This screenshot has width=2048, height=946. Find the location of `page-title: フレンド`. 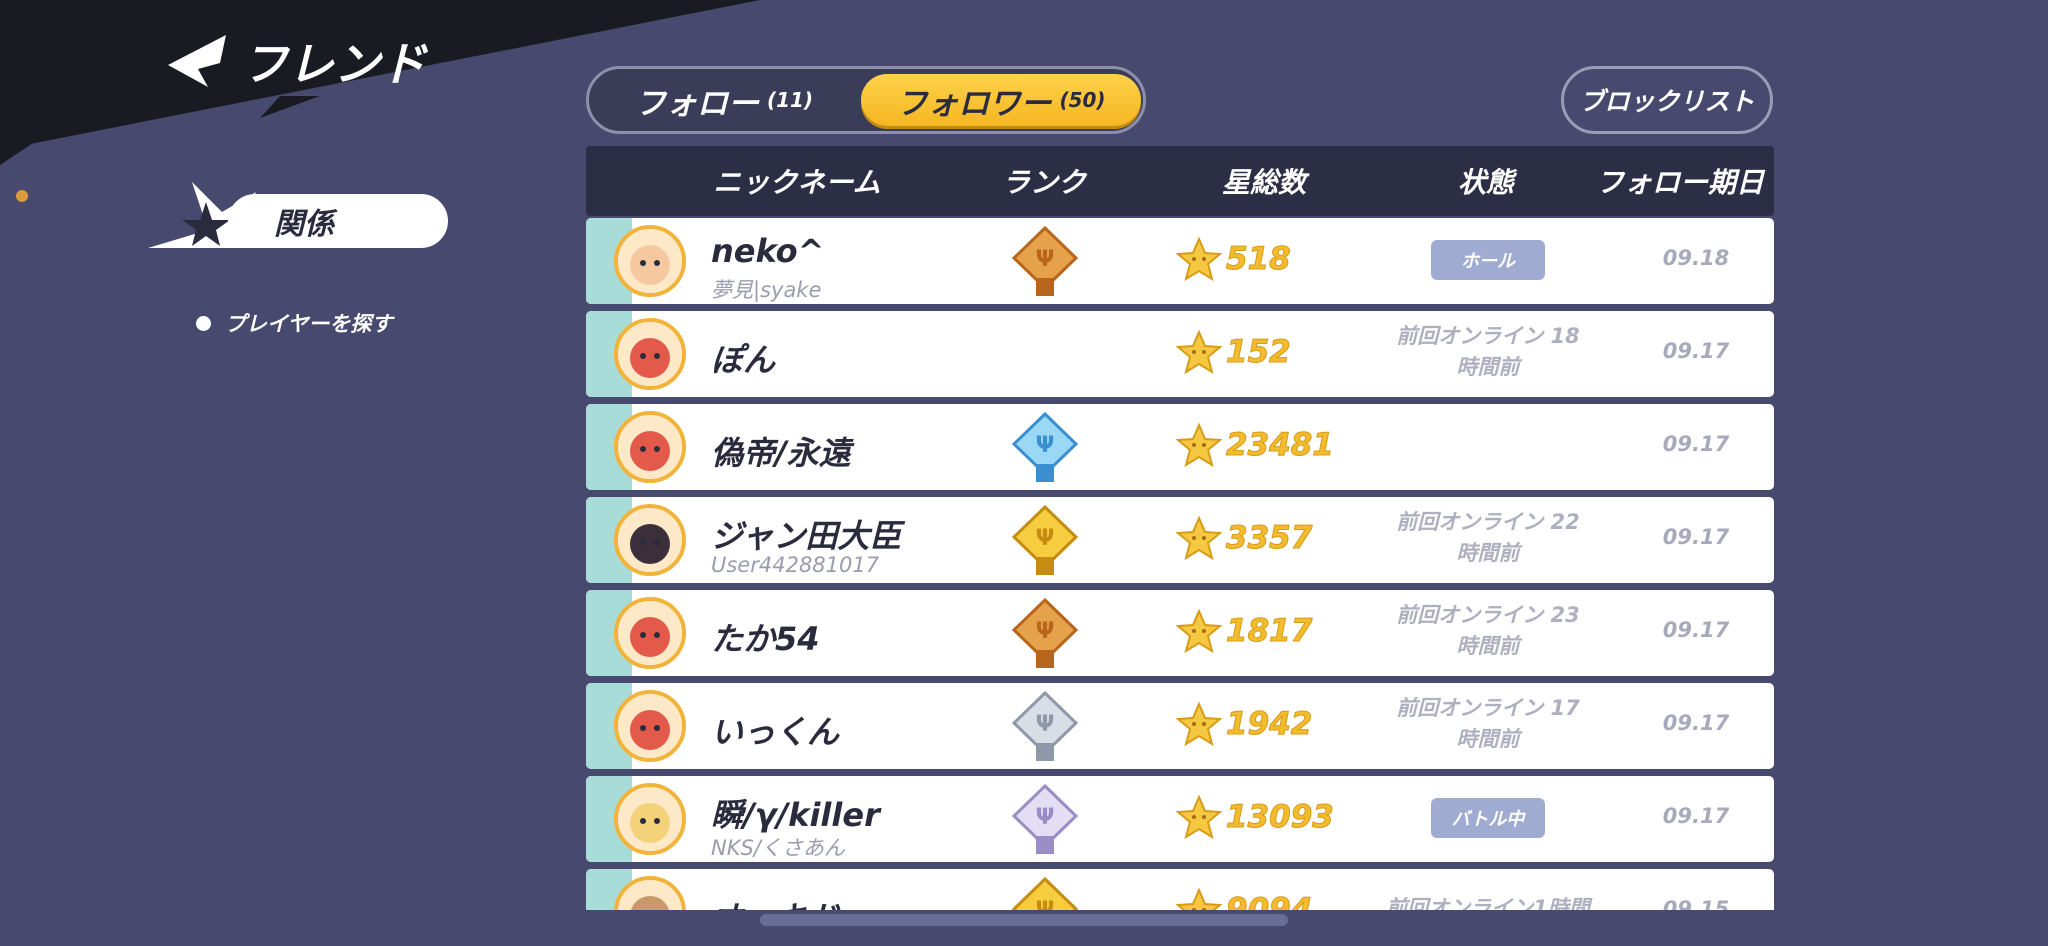

page-title: フレンド is located at coordinates (334, 64).